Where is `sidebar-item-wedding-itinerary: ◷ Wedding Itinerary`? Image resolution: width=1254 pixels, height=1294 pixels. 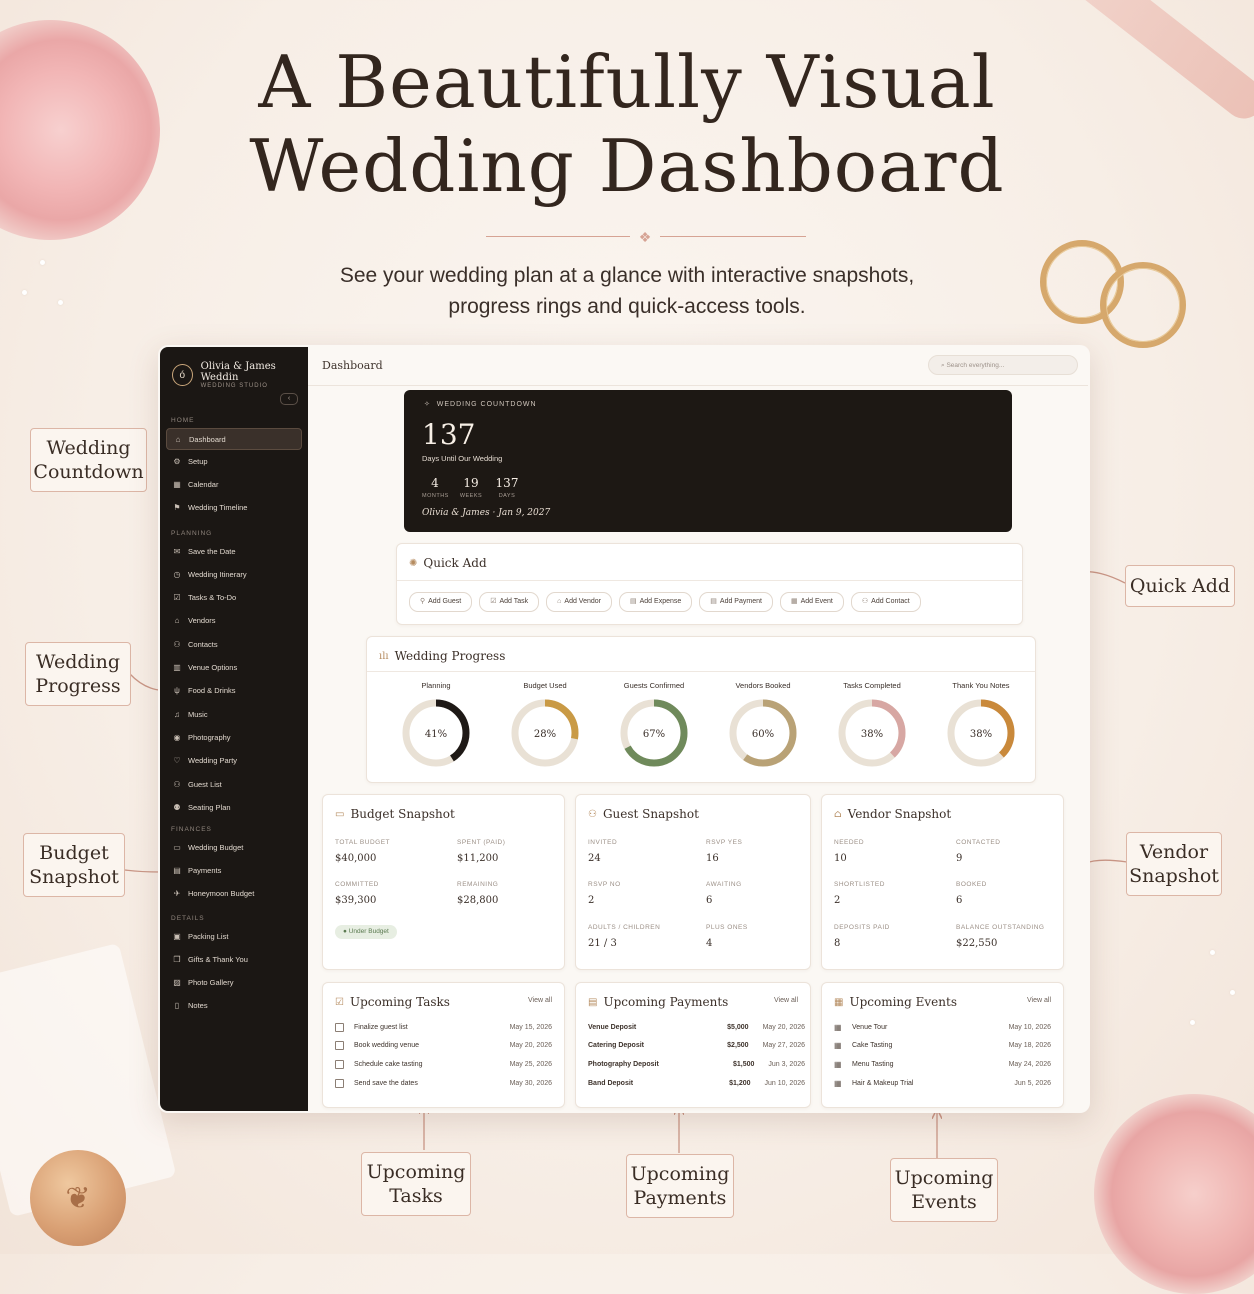
sidebar-item-wedding-itinerary: ◷ Wedding Itinerary is located at coordinates (233, 574).